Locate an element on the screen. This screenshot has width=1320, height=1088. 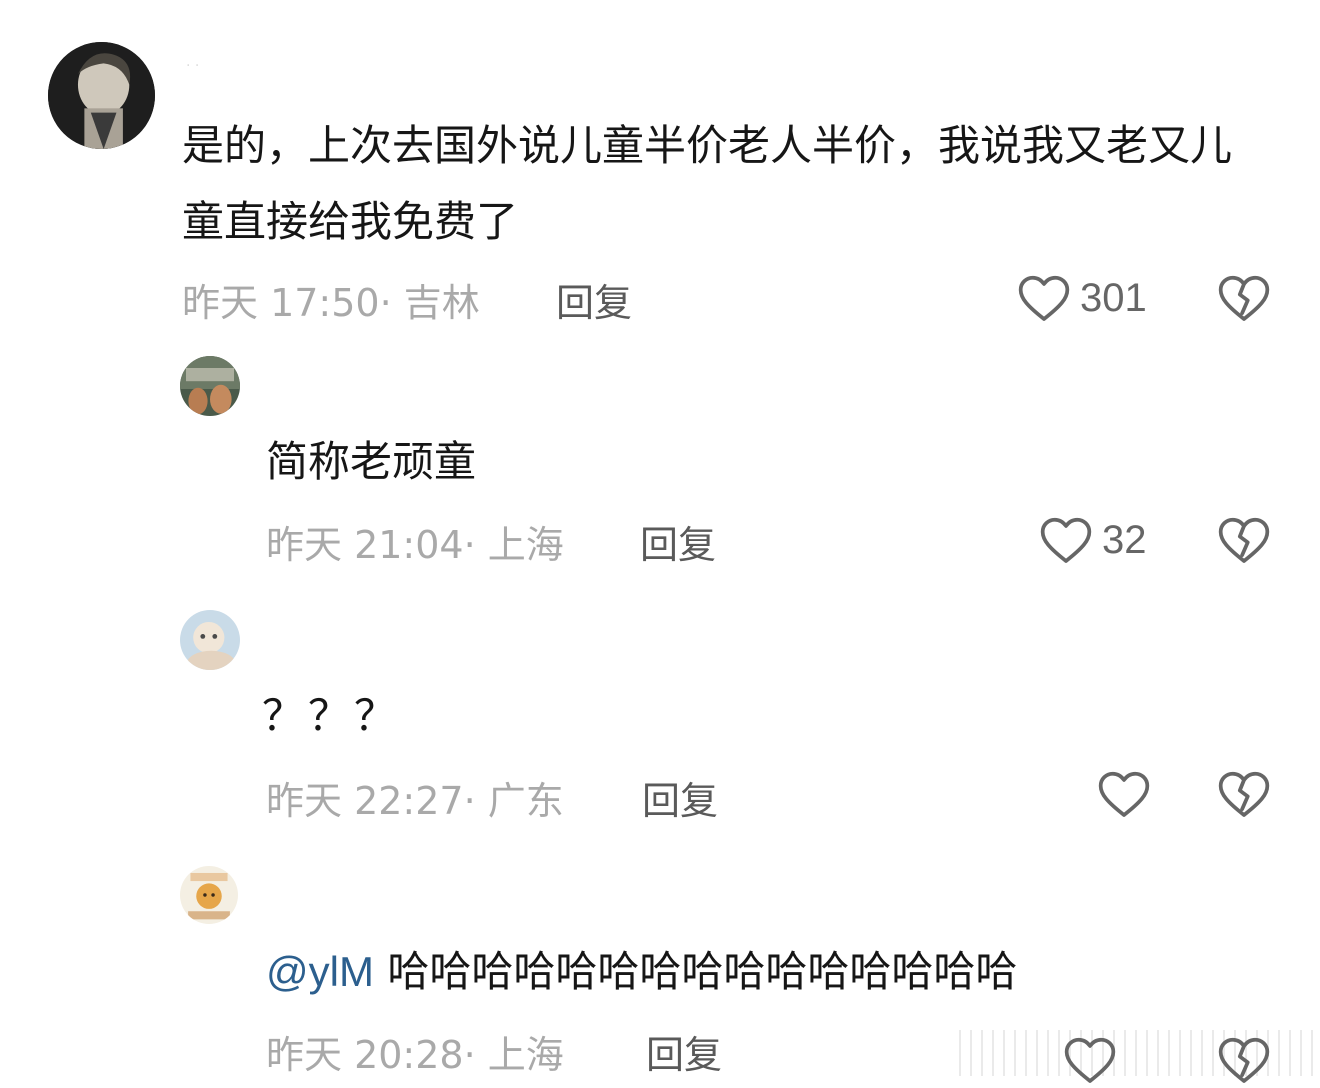
comment-time-location: 昨天 21:04· 上海 is located at coordinates (415, 545).